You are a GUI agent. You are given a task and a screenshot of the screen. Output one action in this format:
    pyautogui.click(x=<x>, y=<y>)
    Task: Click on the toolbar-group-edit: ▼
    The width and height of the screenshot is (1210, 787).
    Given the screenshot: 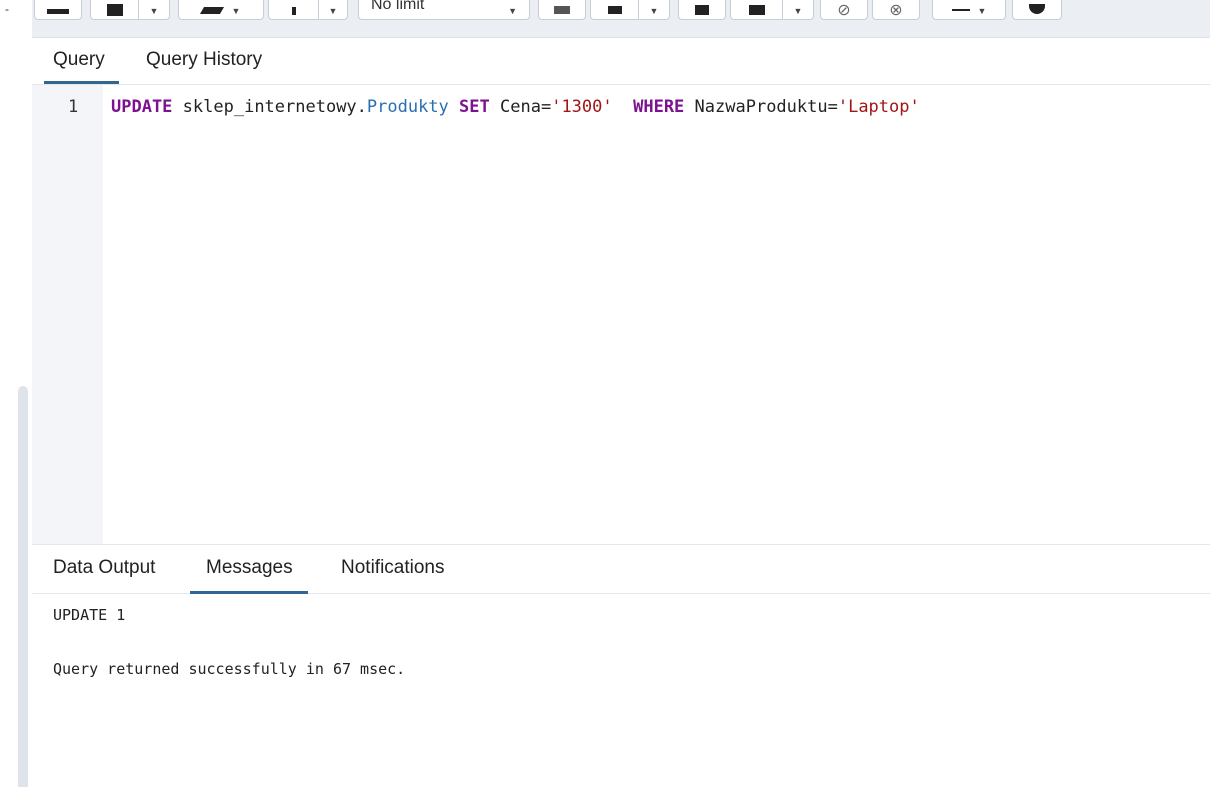 What is the action you would take?
    pyautogui.click(x=221, y=10)
    